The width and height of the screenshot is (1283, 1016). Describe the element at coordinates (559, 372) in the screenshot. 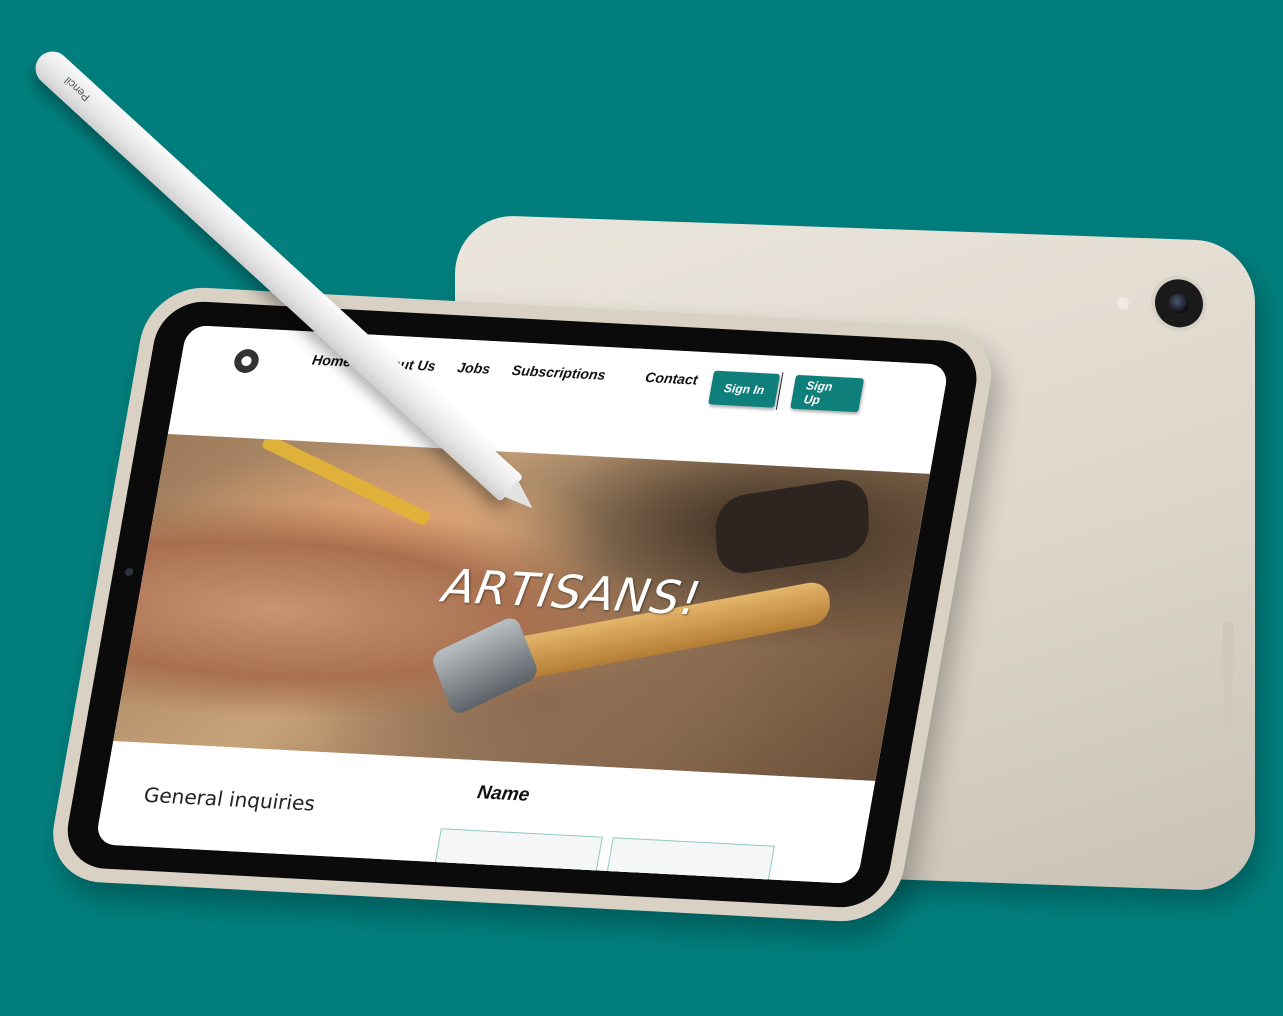

I see `nav-subscriptions: Subscriptions` at that location.